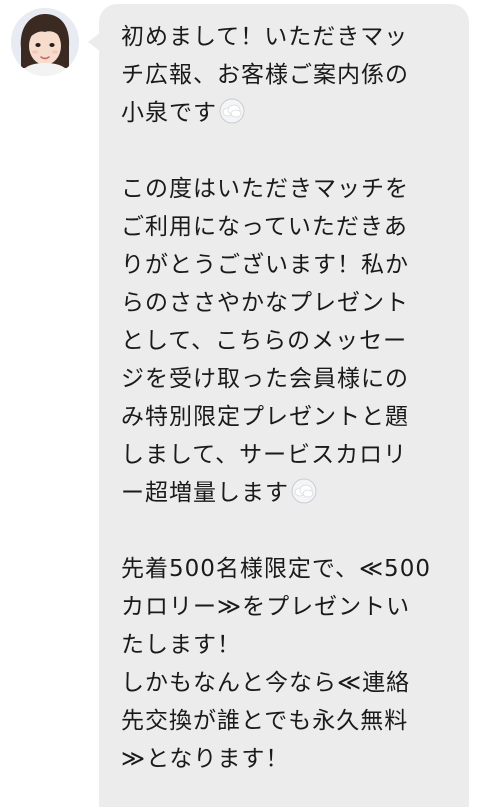 This screenshot has height=807, width=487. I want to click on message-line: この度はいただきマッチを, so click(265, 189).